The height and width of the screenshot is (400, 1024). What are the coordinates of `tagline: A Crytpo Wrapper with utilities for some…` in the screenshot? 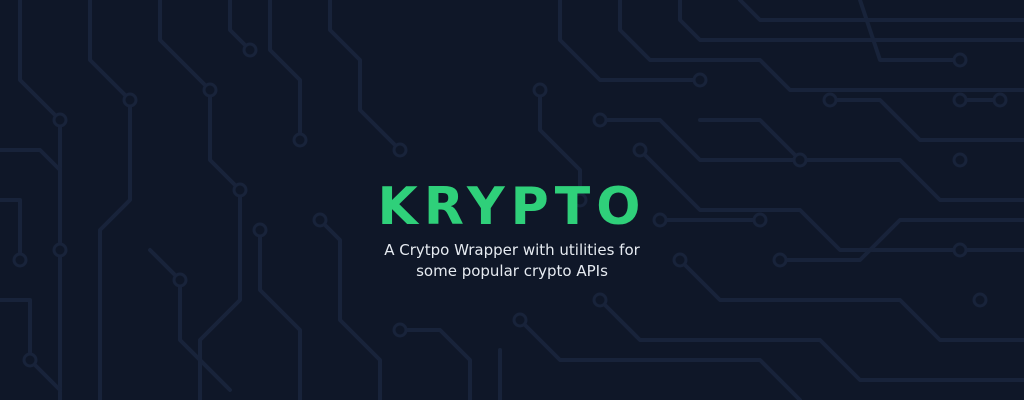 It's located at (512, 260).